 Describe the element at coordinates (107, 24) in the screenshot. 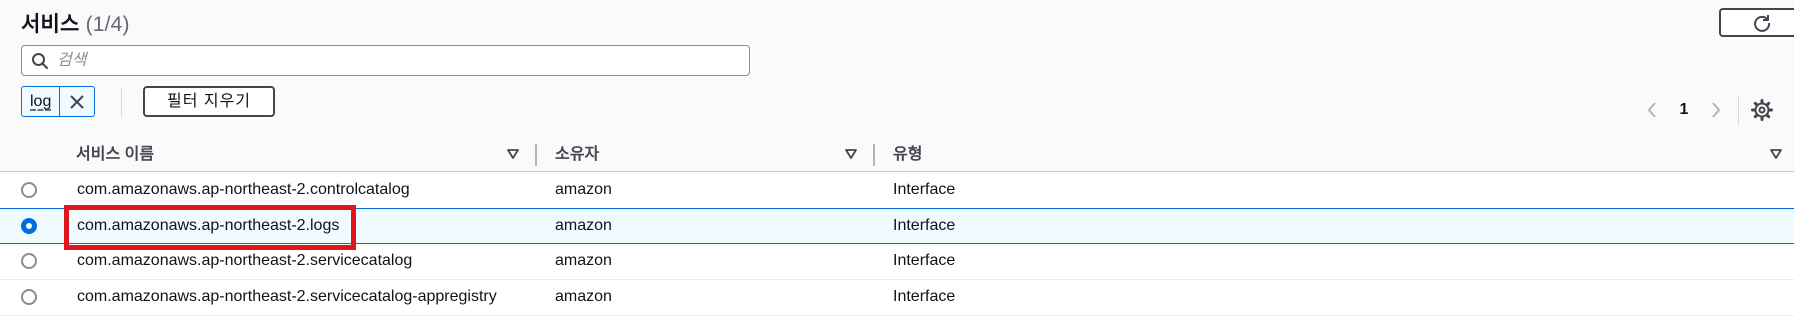

I see `selection-count: (1/4)` at that location.